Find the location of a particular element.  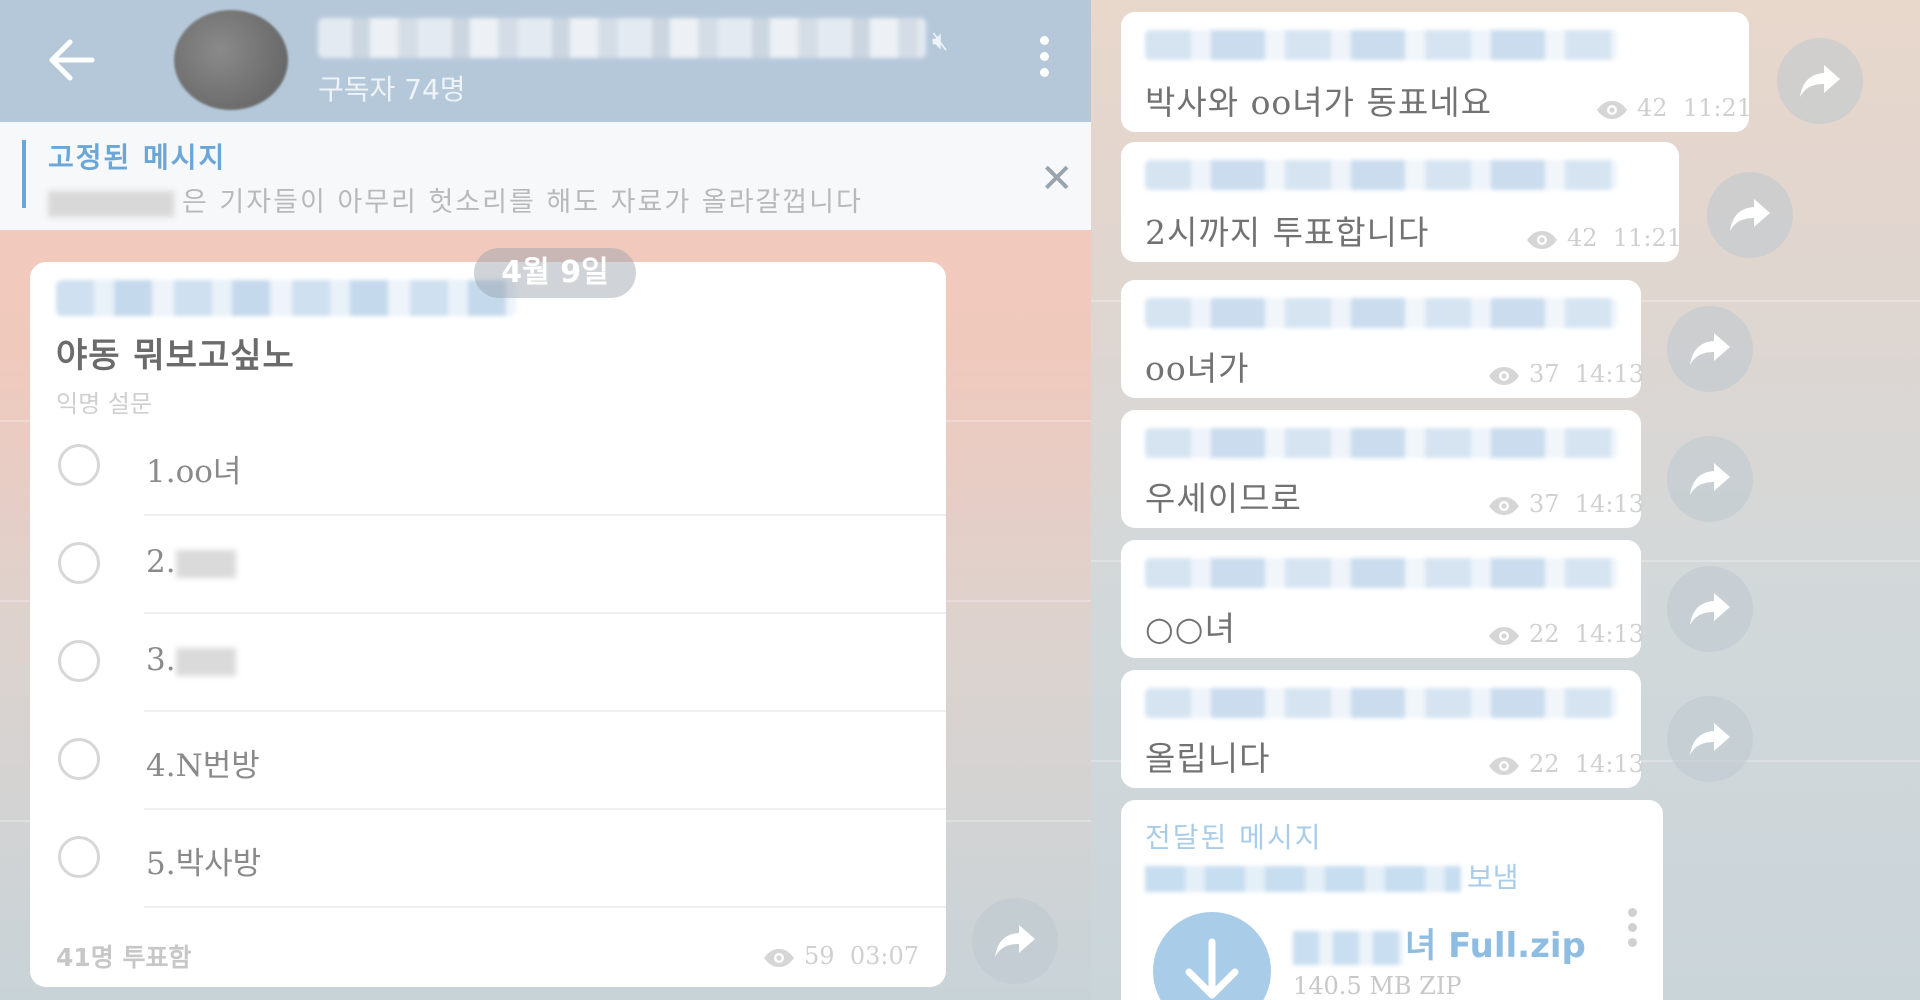

poll-author-blurred is located at coordinates (286, 298).